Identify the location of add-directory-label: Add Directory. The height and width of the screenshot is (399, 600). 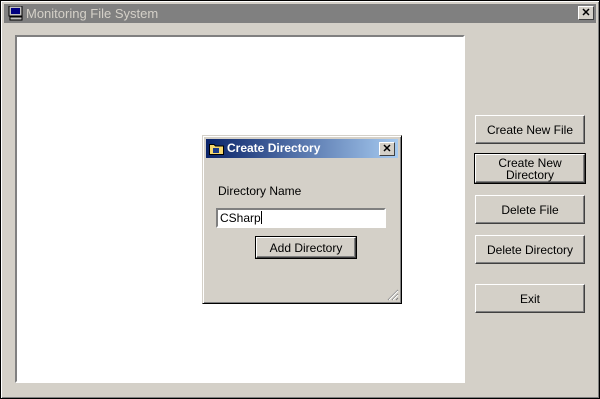
(306, 247).